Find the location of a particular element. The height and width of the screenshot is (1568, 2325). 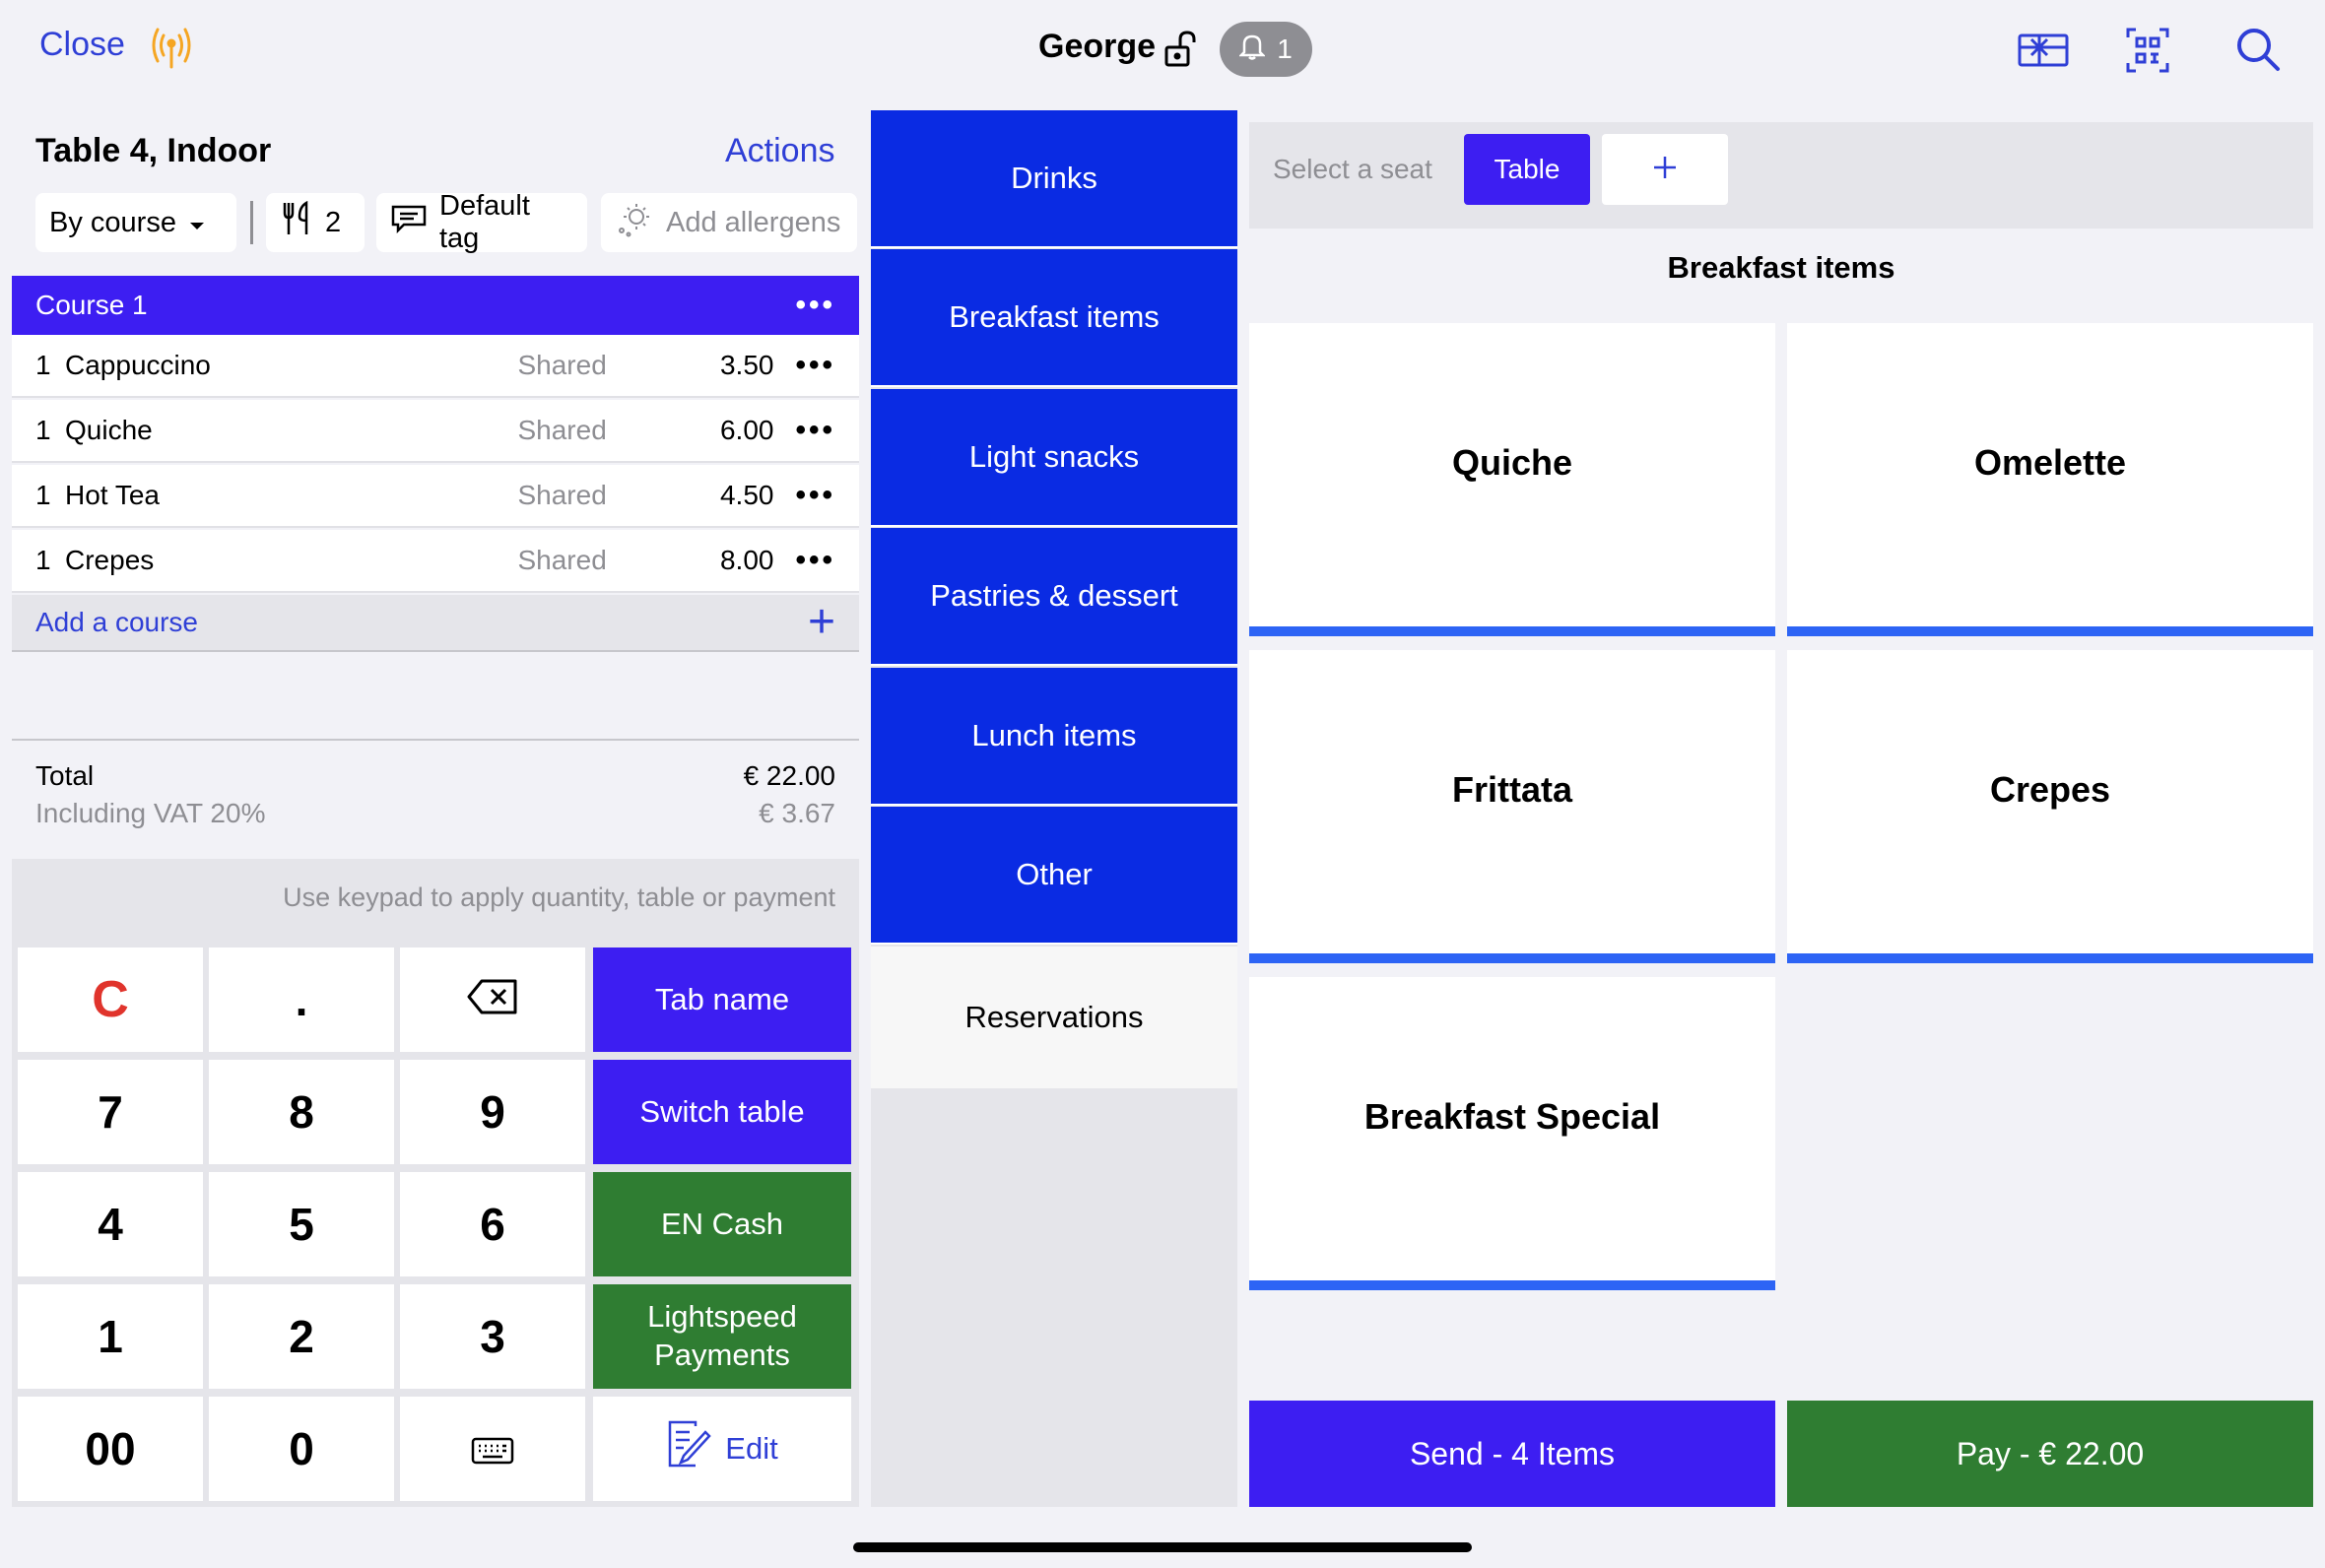

gift-card-icon is located at coordinates (2044, 51).